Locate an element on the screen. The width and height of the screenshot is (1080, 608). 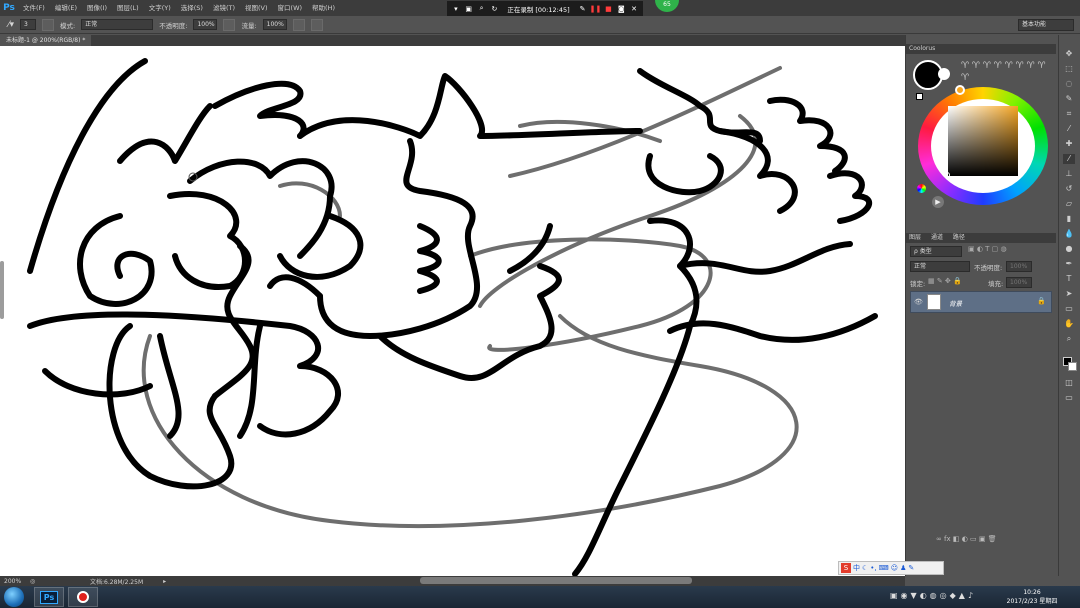
dodge-tool-icon: ● is located at coordinates (1069, 249).